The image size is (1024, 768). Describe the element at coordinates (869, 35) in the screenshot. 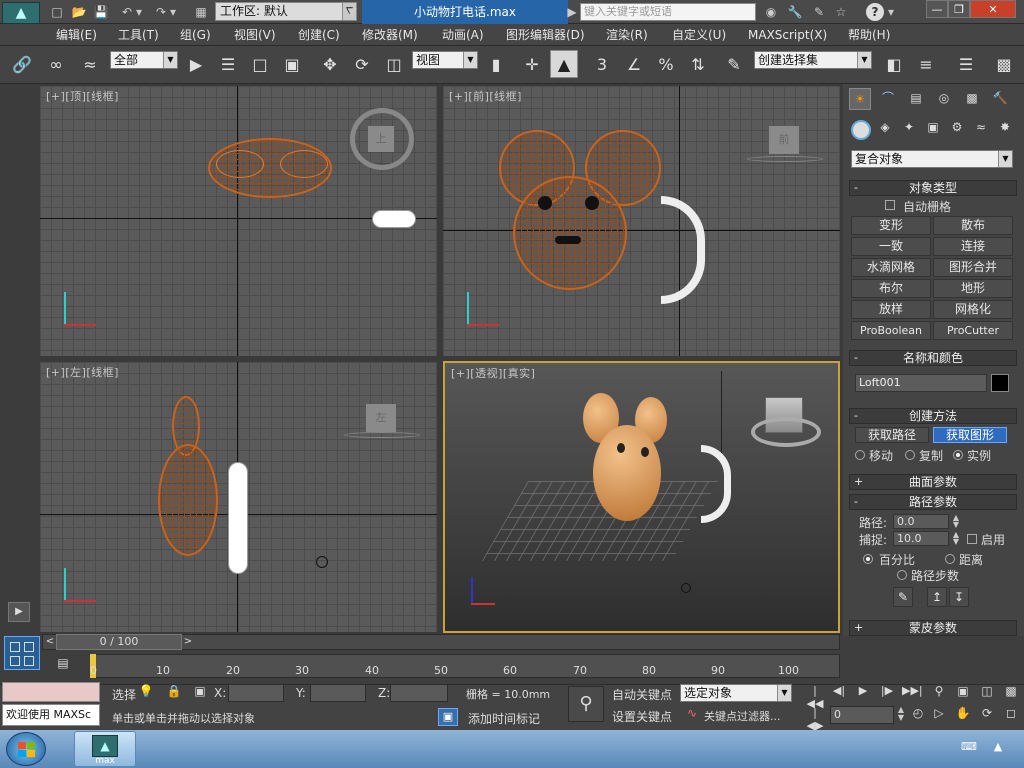

I see `menu-help: 帮助(H)` at that location.